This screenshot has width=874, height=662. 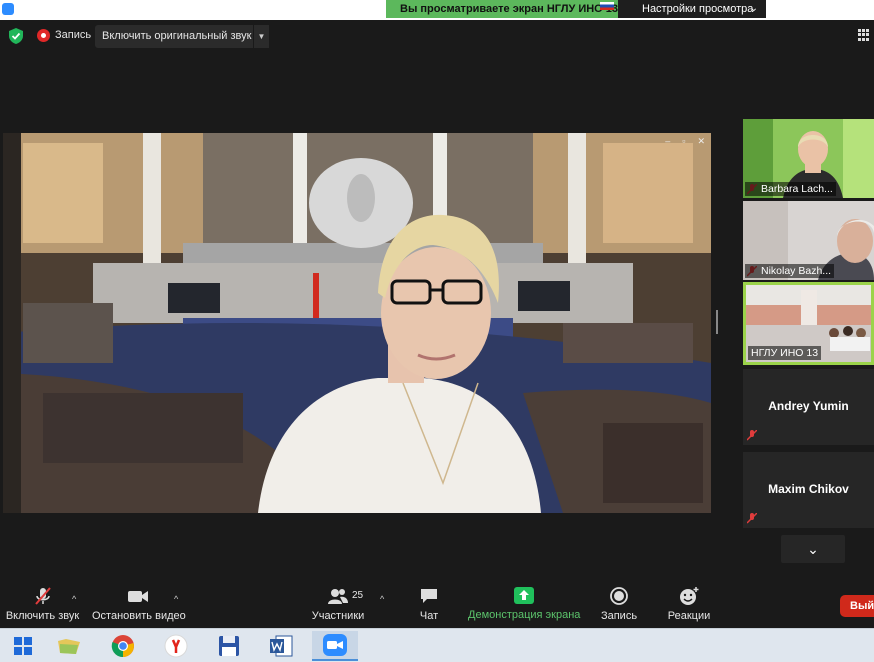 I want to click on save-icon, so click(x=229, y=646).